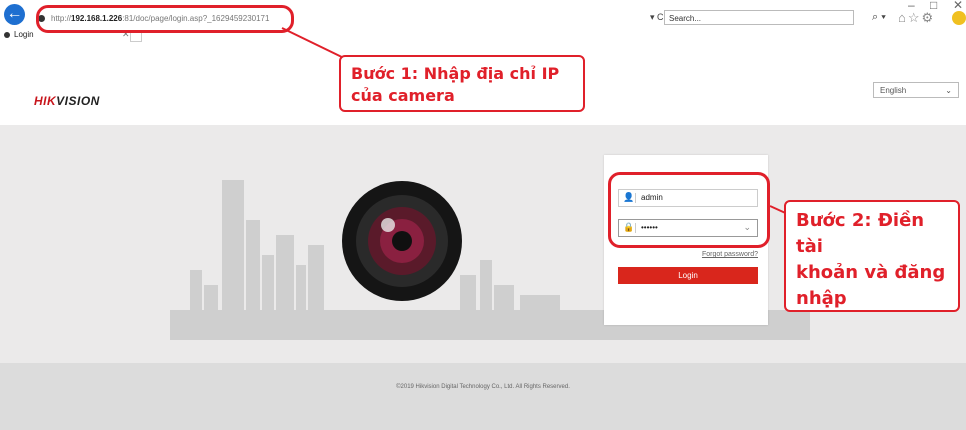 The image size is (966, 430). Describe the element at coordinates (893, 90) in the screenshot. I see `language-value: English` at that location.